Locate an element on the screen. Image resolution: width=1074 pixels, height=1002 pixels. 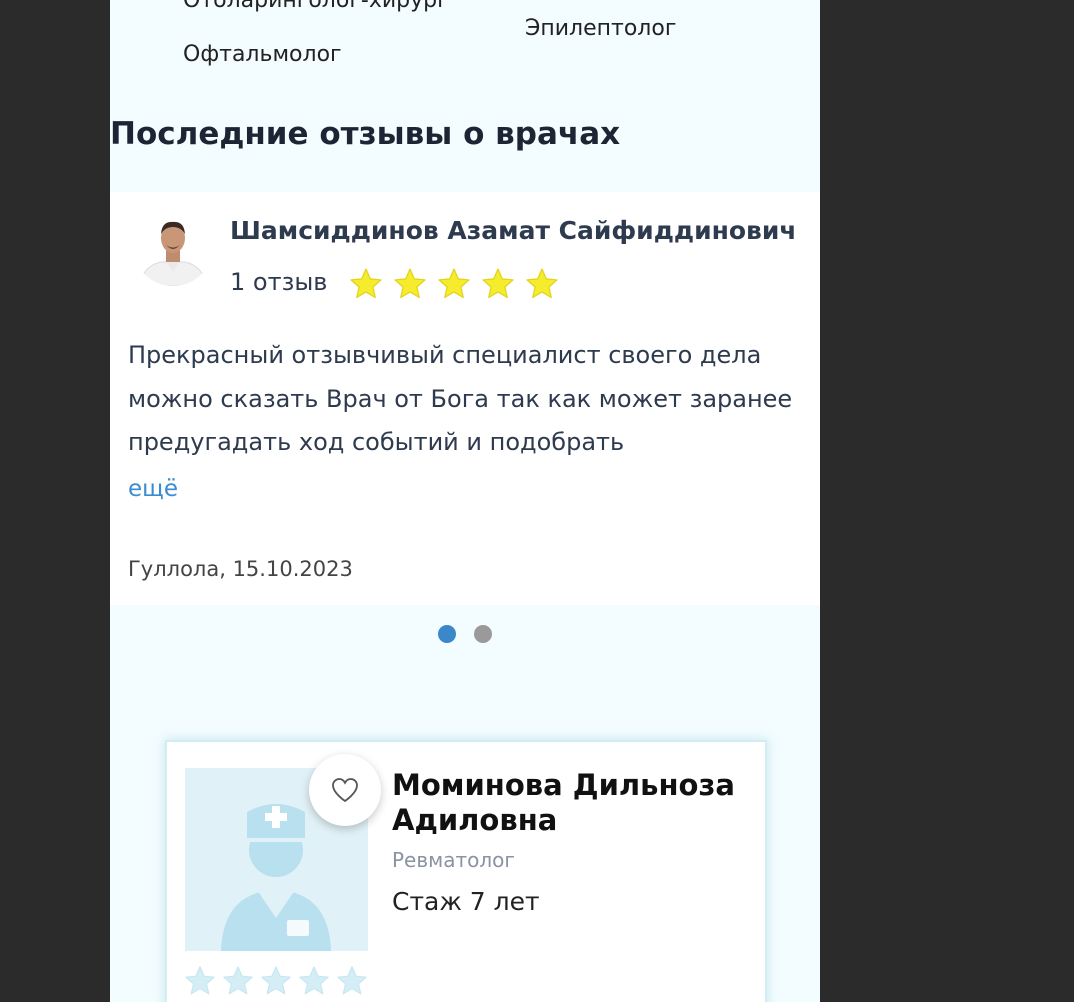
specialty-link-ophthalmologist: Офтальмолог is located at coordinates (262, 54).